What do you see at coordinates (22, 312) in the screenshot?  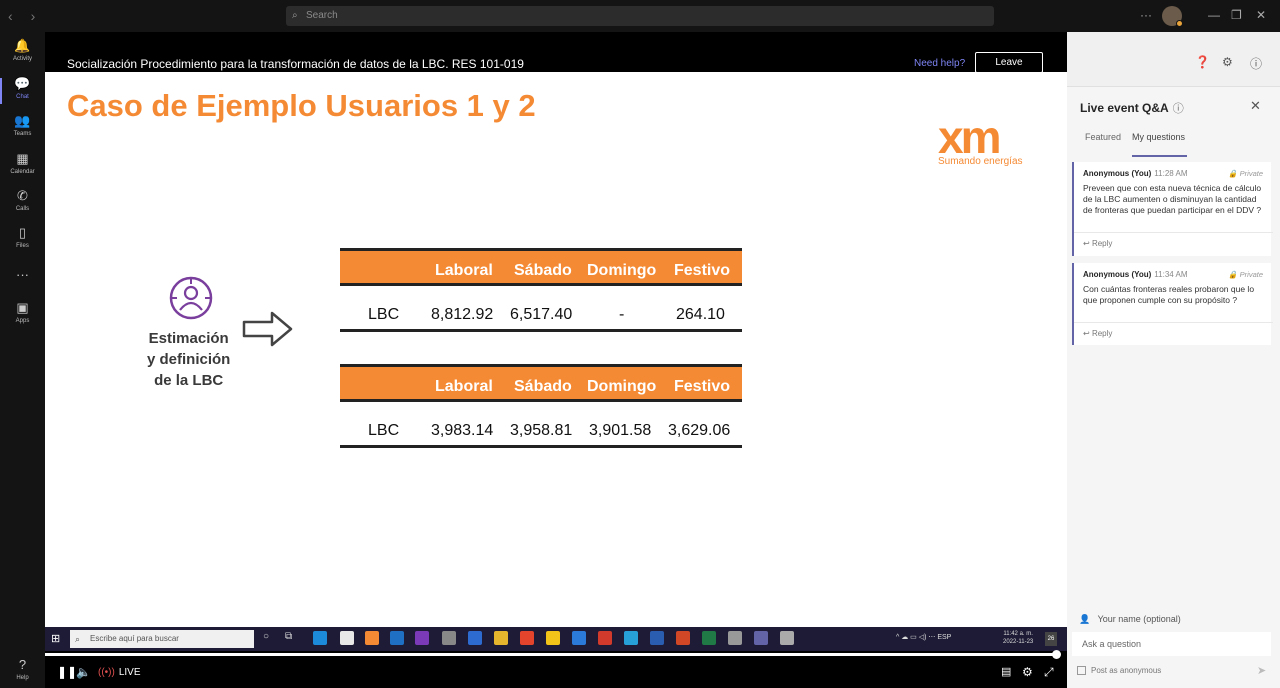 I see `rail-apps: ▣ Apps` at bounding box center [22, 312].